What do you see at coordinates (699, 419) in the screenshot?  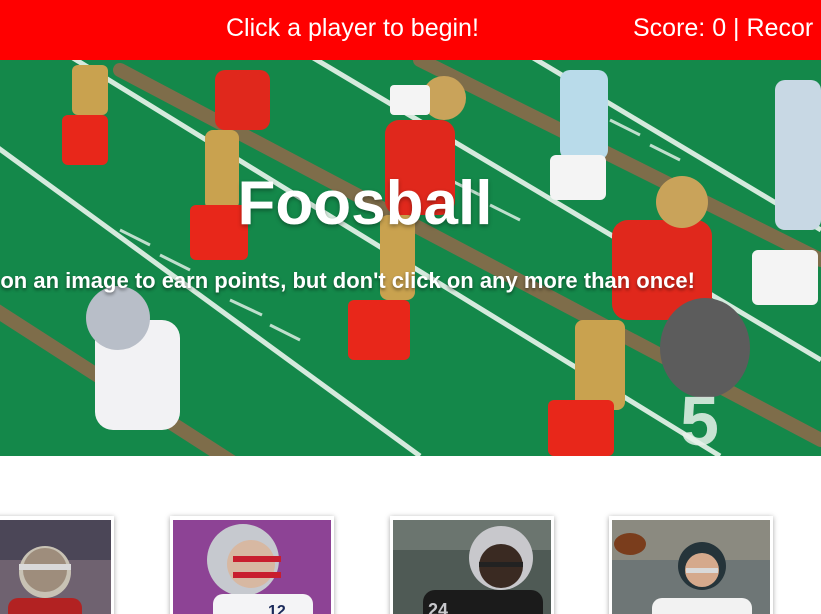 I see `svg-text: 5` at bounding box center [699, 419].